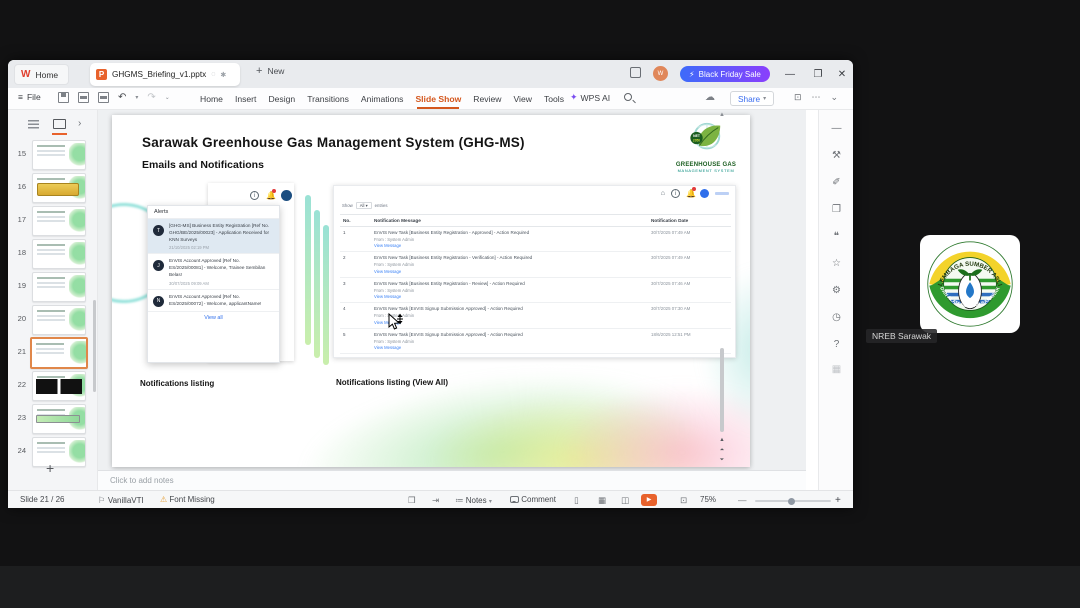  Describe the element at coordinates (53, 188) in the screenshot. I see `slide-thumbnail: 16` at that location.